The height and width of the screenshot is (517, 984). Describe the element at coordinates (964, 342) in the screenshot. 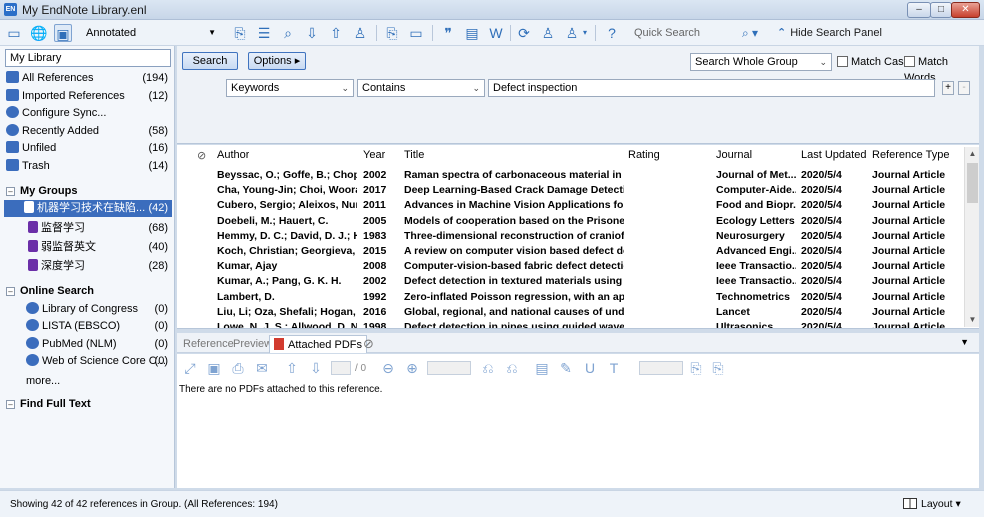

I see `chevron-down-icon: ▼` at that location.